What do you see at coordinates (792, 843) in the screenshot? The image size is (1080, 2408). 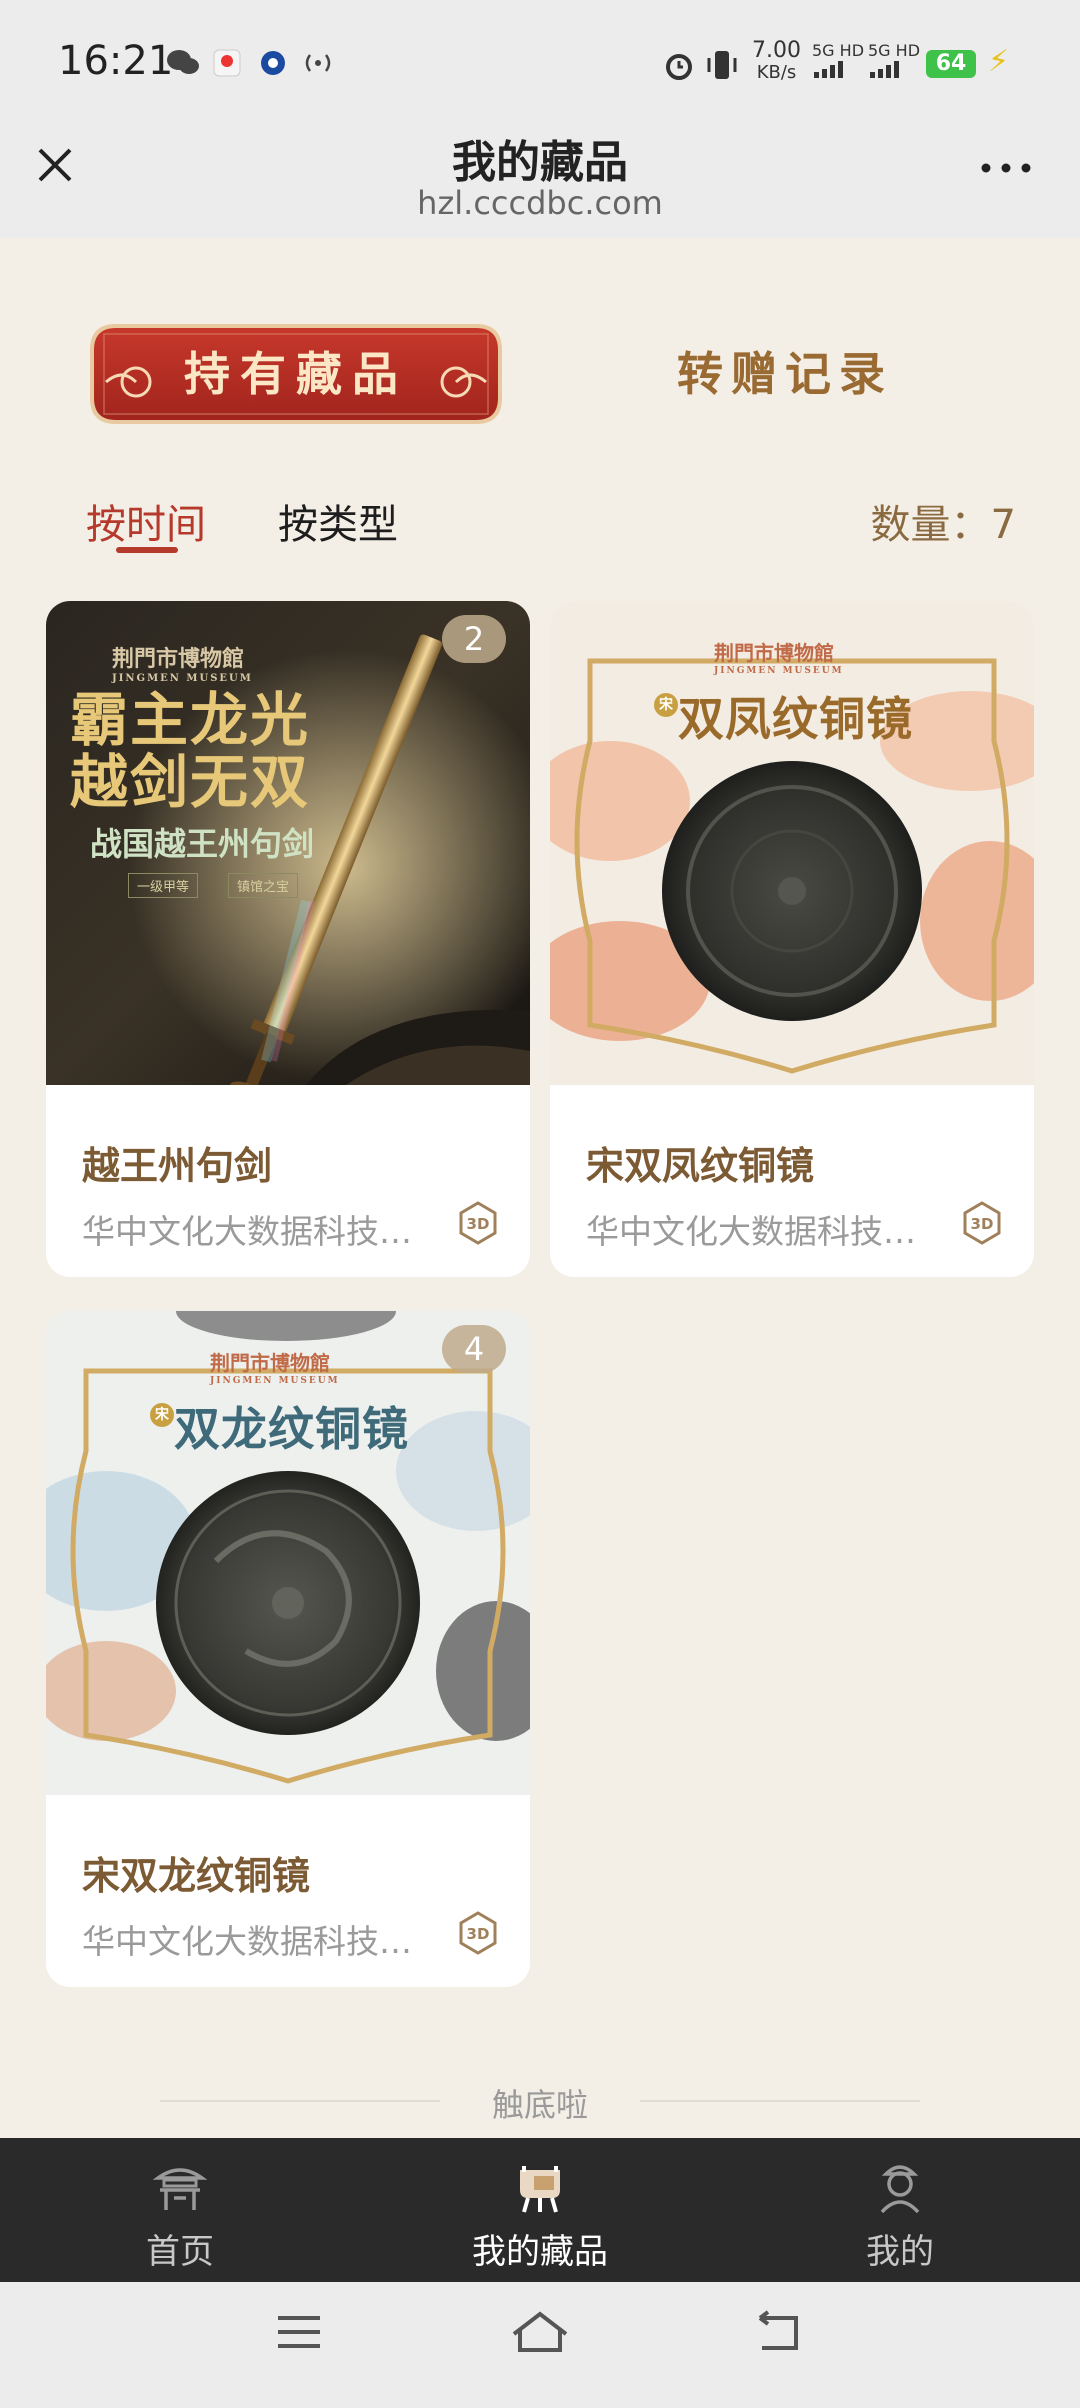 I see `item-image: 荆門市博物館 JINGMEN MUSEUM 宋 双凤纹铜镜` at bounding box center [792, 843].